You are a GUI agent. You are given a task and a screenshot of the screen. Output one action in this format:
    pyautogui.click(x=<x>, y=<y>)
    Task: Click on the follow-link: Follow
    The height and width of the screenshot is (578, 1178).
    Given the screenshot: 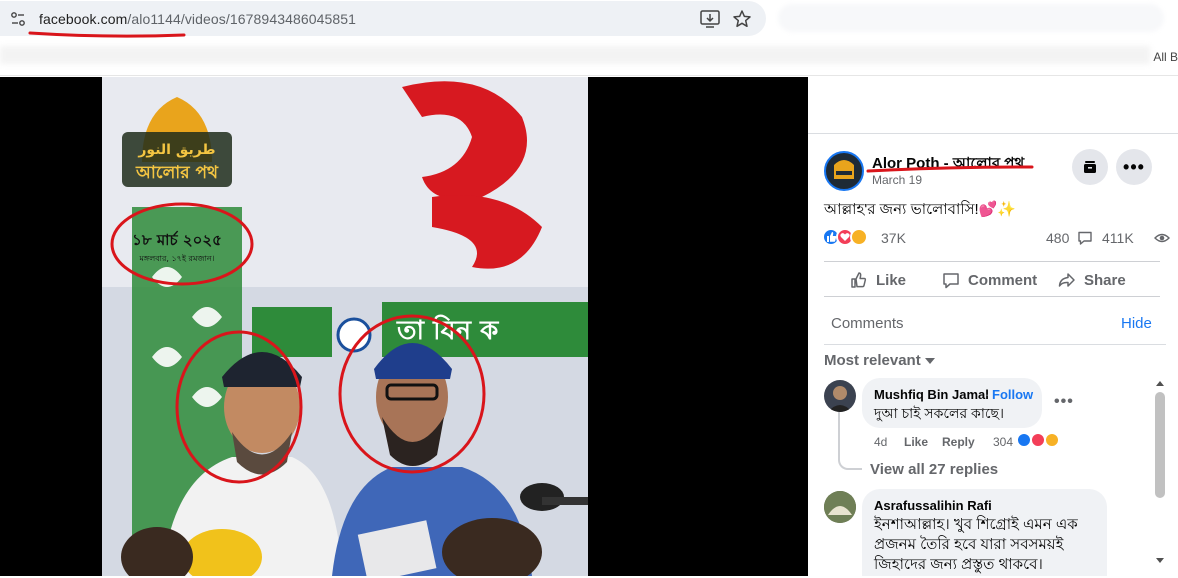 What is the action you would take?
    pyautogui.click(x=1012, y=394)
    